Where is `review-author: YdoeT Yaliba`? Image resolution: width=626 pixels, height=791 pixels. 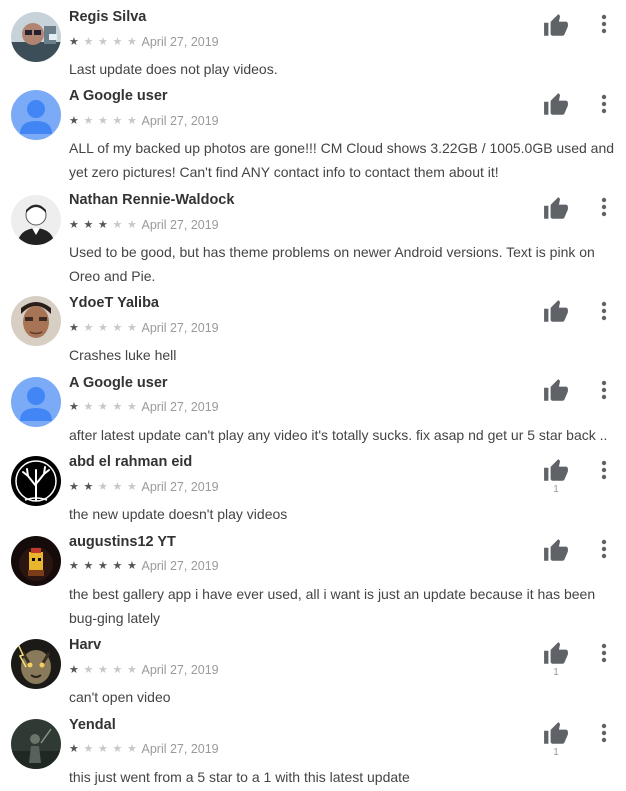 review-author: YdoeT Yaliba is located at coordinates (114, 303).